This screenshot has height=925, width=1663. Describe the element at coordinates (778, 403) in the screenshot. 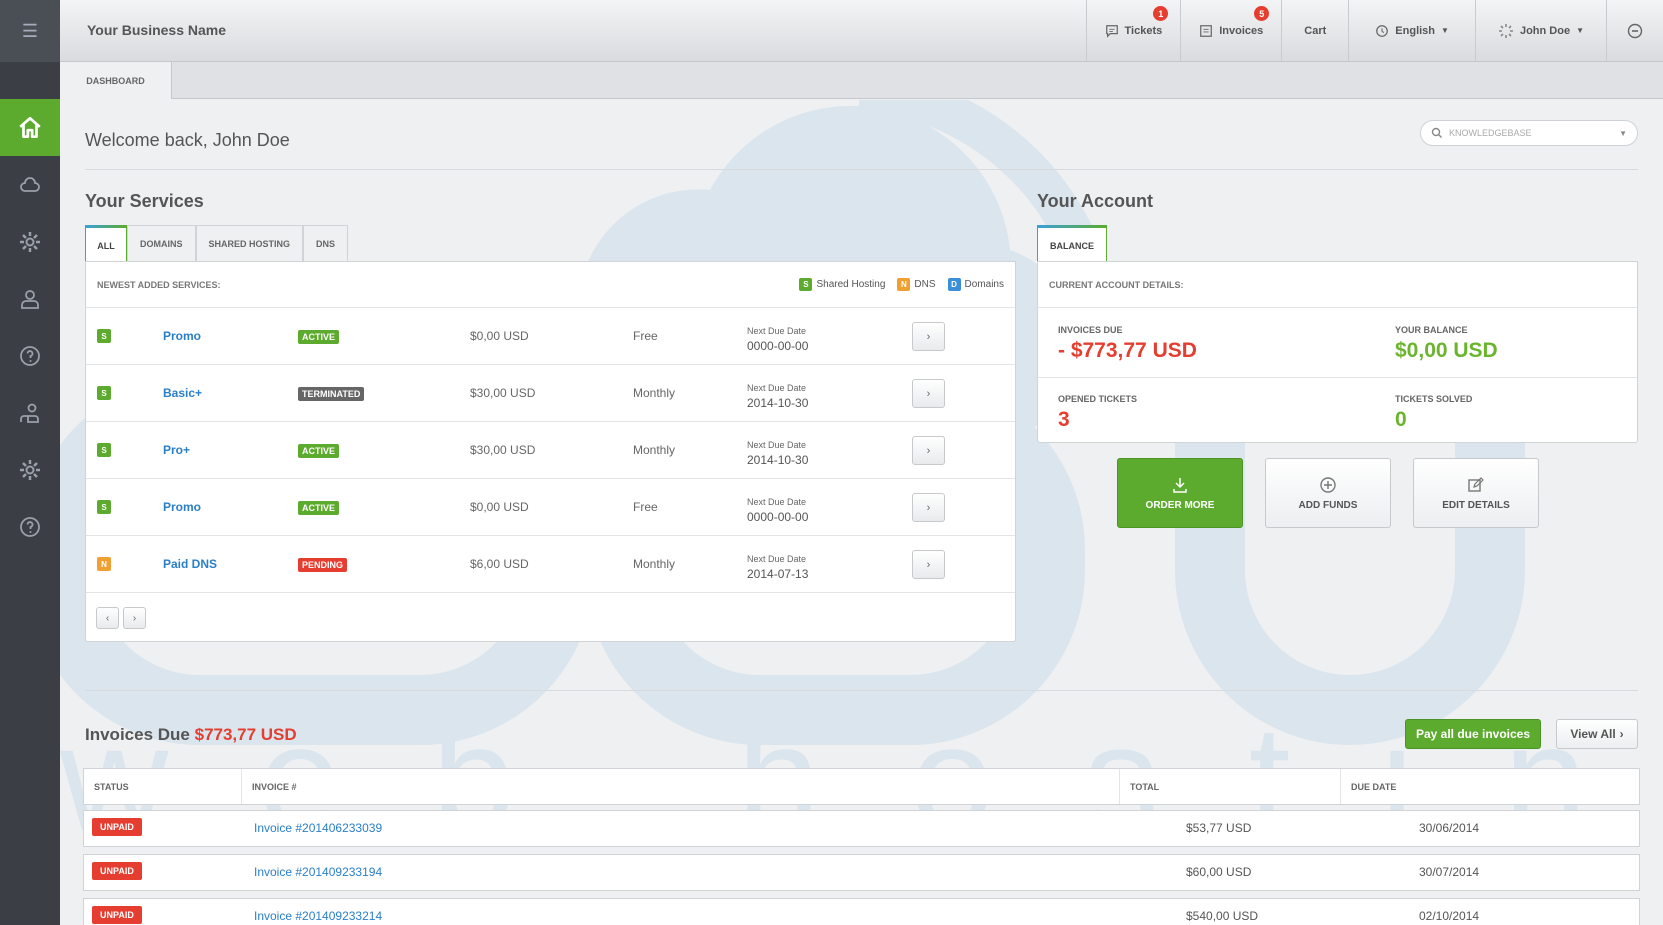

I see `next-due-date: 2014-10-30` at that location.